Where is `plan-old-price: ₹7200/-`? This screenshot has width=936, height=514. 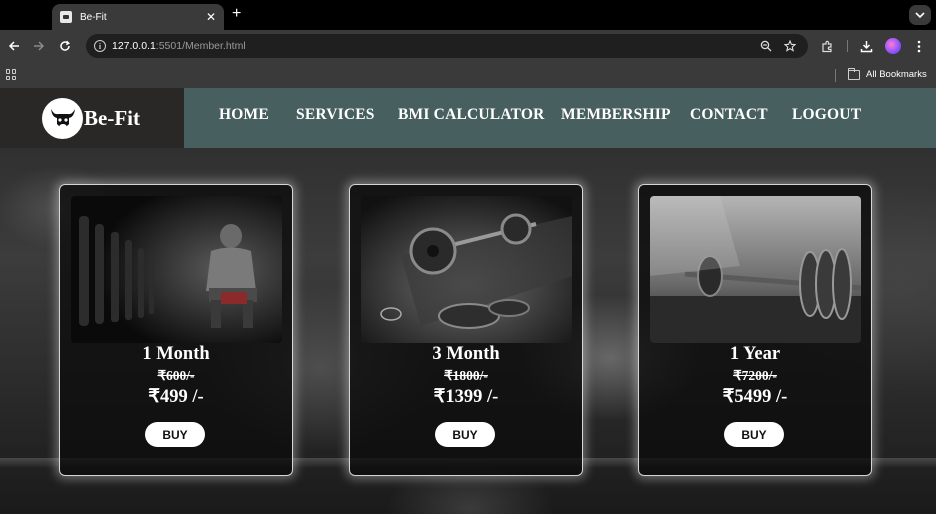 plan-old-price: ₹7200/- is located at coordinates (755, 375).